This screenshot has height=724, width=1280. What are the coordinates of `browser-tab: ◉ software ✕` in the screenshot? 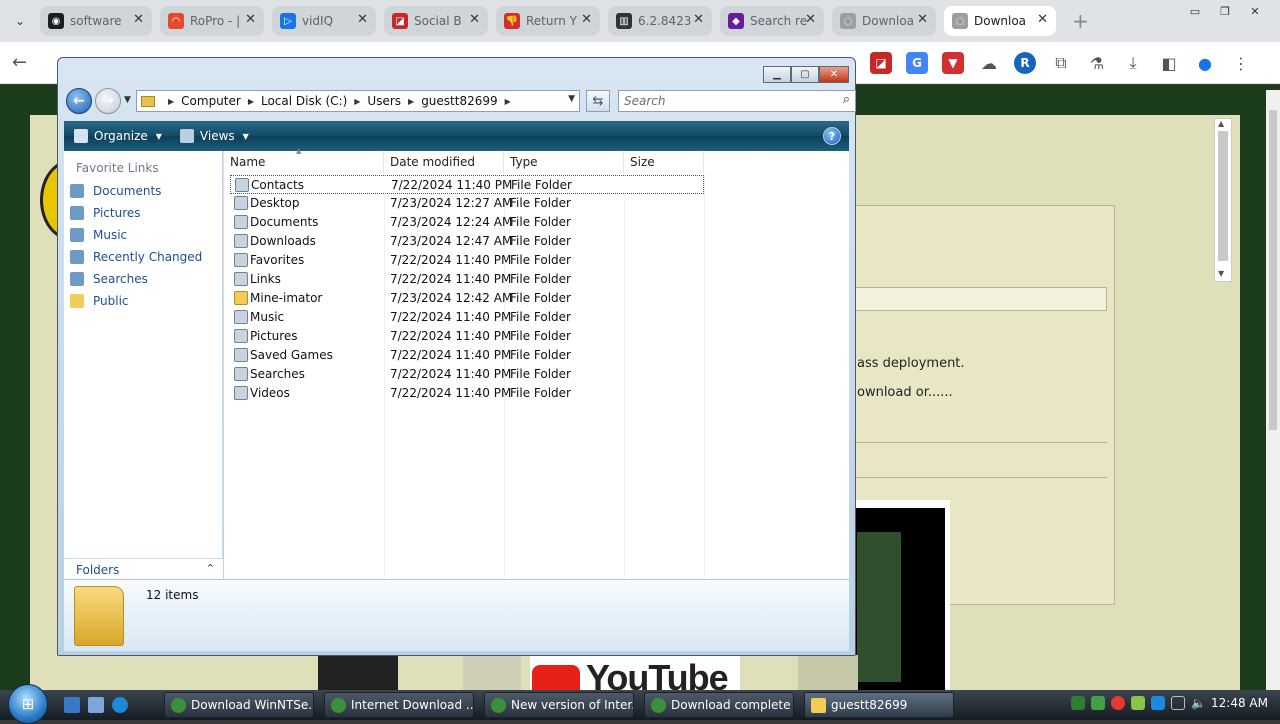 It's located at (96, 21).